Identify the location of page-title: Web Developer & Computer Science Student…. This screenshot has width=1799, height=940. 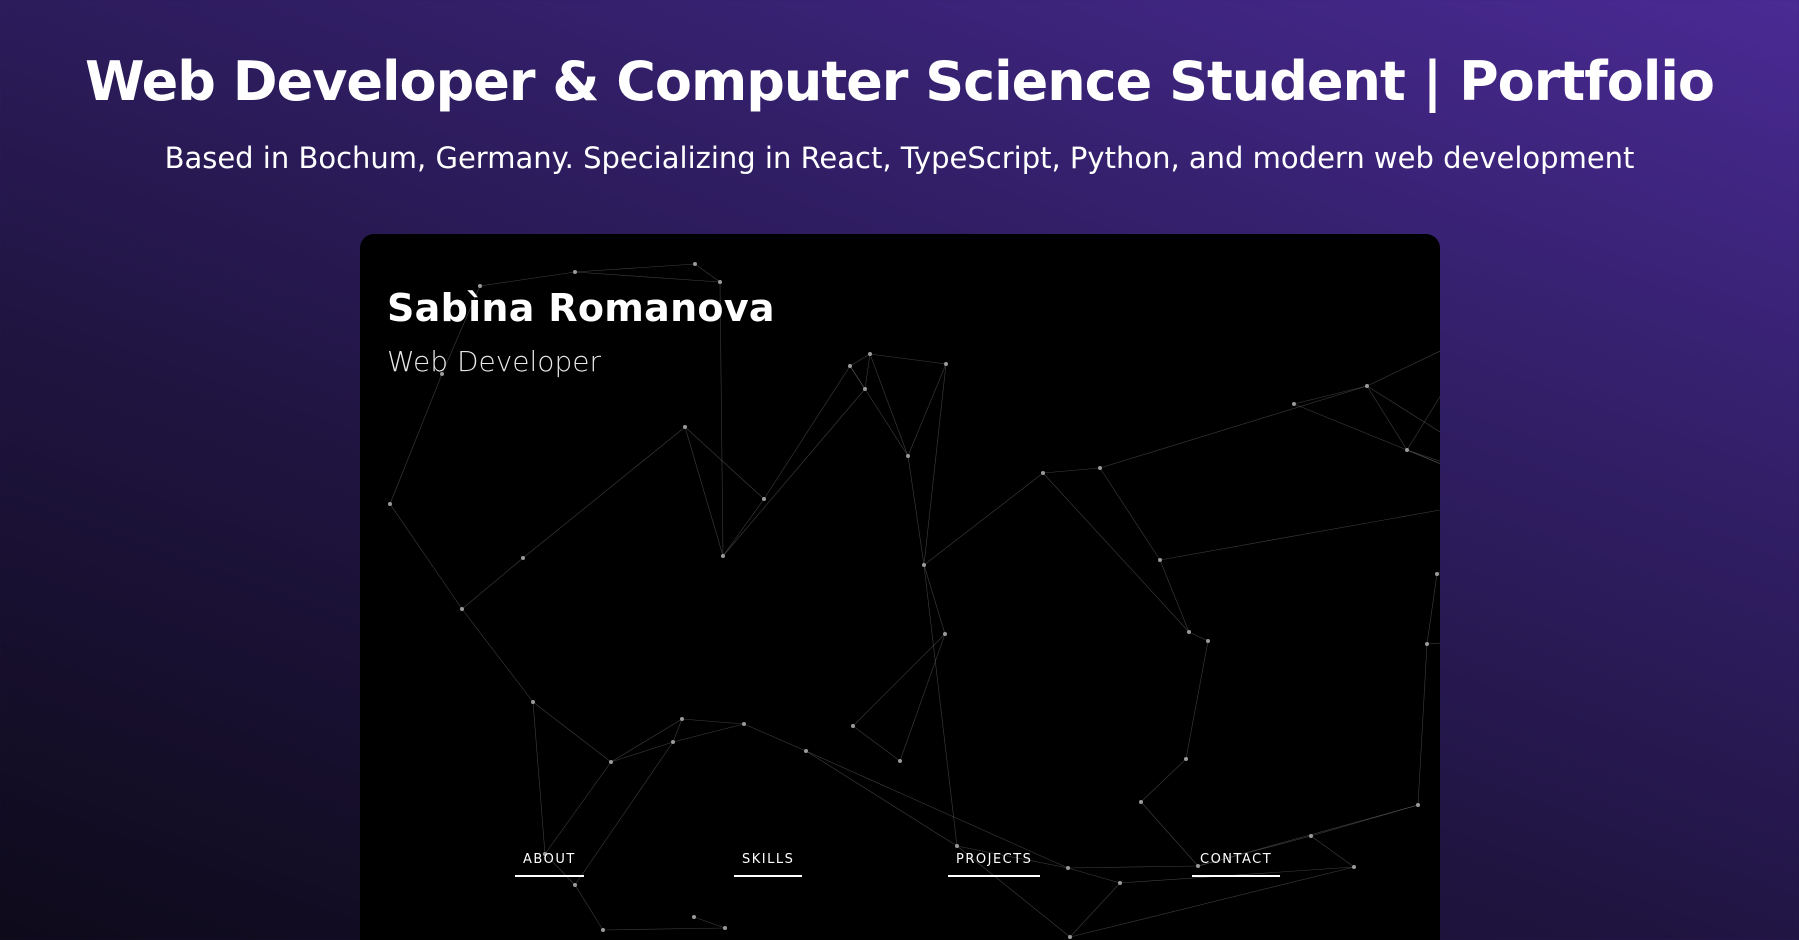
(900, 81).